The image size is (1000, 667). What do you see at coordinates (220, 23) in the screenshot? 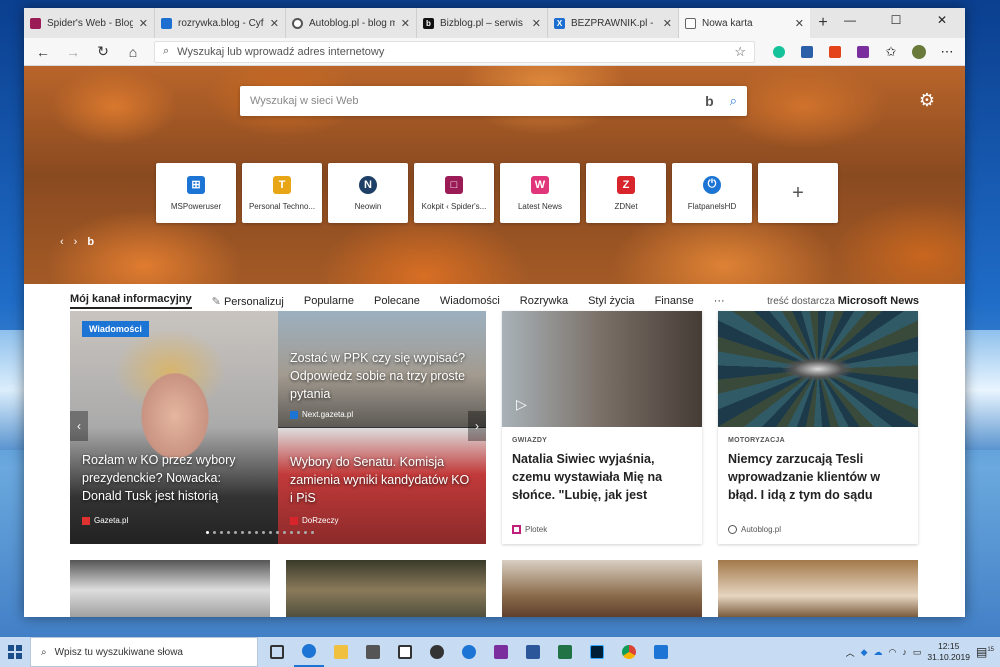
I see `tab-1: rozrywka.blog - Cyfrowy ✕` at bounding box center [220, 23].